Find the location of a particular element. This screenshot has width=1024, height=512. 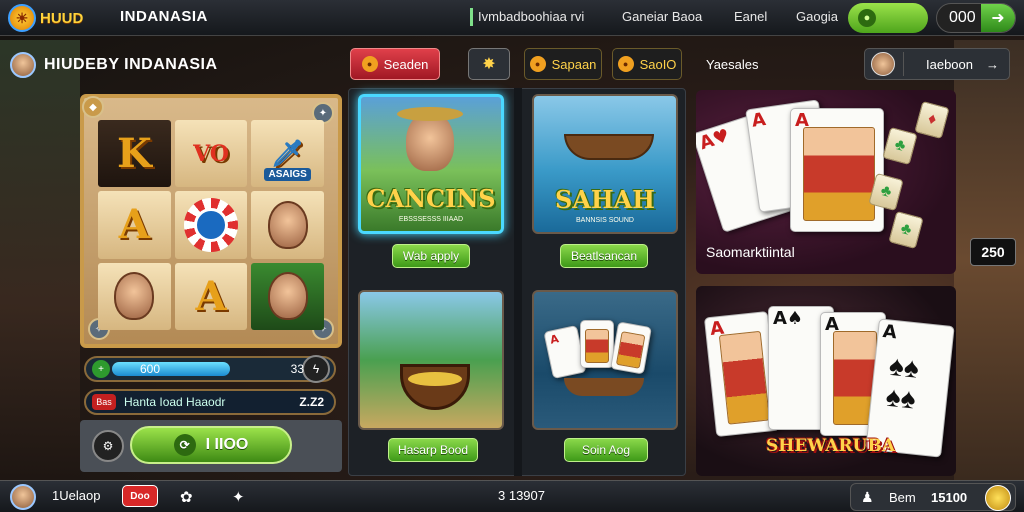

symbol-k: K is located at coordinates (134, 154).